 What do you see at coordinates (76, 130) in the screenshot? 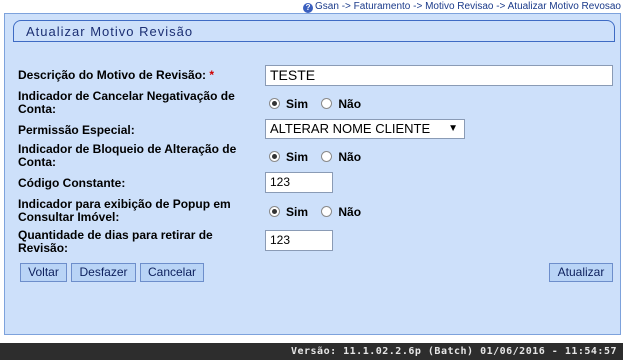
I see `permissao-especial-label: Permissão Especial:` at bounding box center [76, 130].